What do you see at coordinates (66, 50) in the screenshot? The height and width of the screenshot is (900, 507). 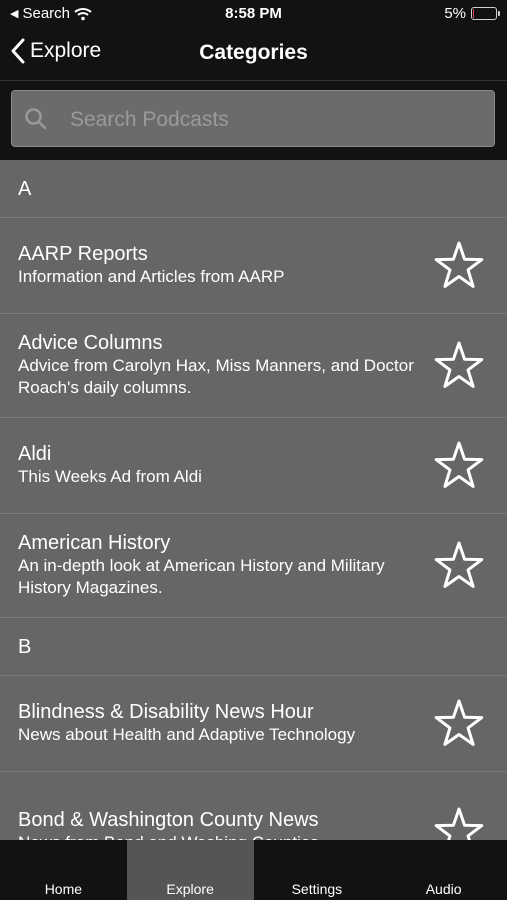 I see `back-button-label: Explore` at bounding box center [66, 50].